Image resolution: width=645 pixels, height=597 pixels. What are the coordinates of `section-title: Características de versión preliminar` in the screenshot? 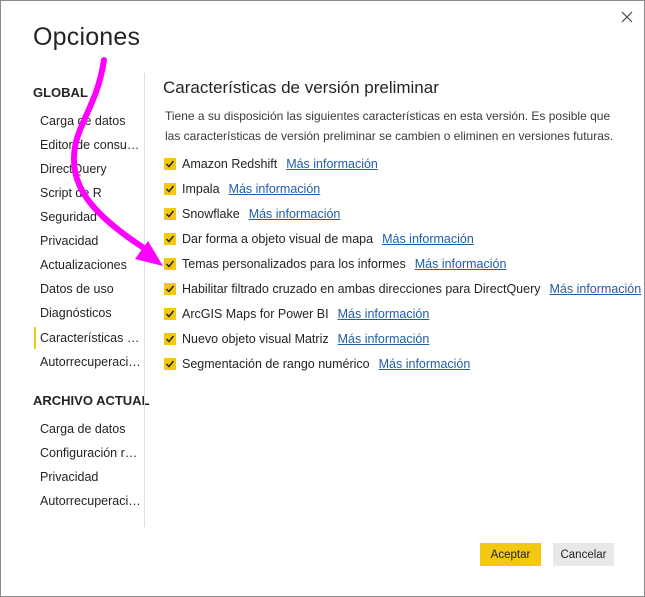 It's located at (301, 87).